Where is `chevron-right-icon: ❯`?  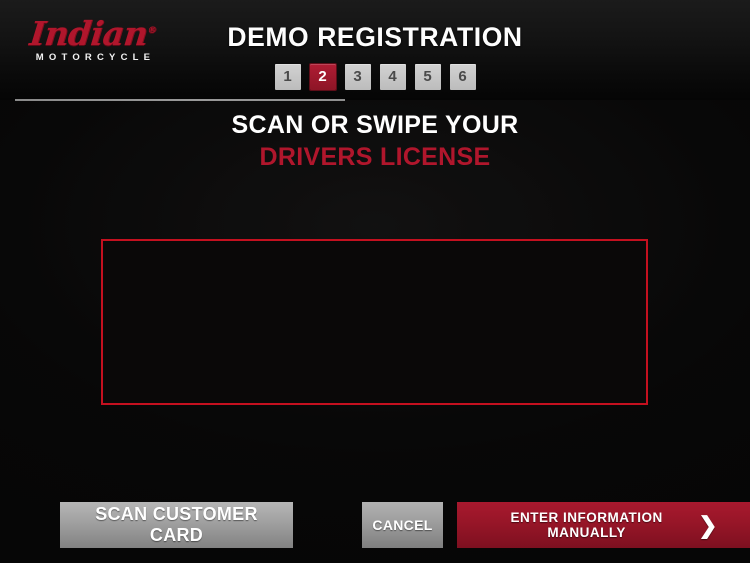
chevron-right-icon: ❯ is located at coordinates (708, 524).